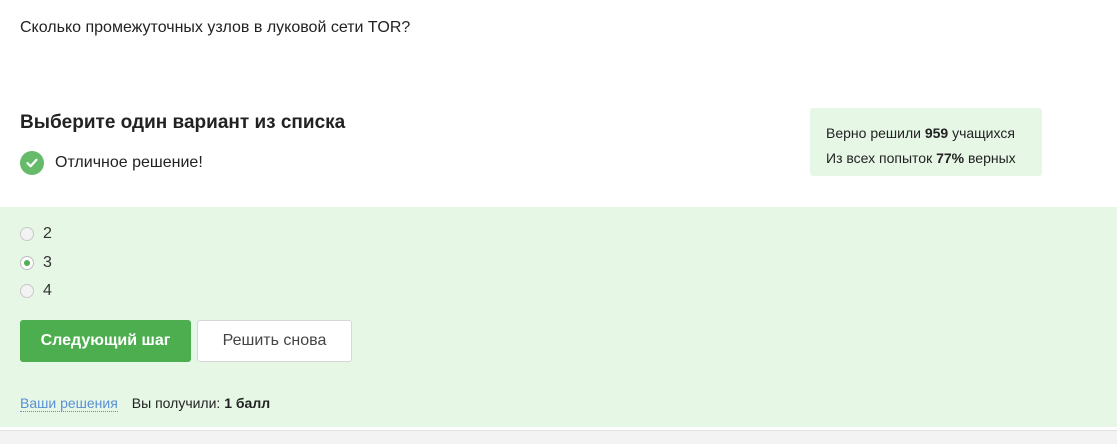  What do you see at coordinates (881, 158) in the screenshot?
I see `stats-accuracy-prefix: Из всех попыток` at bounding box center [881, 158].